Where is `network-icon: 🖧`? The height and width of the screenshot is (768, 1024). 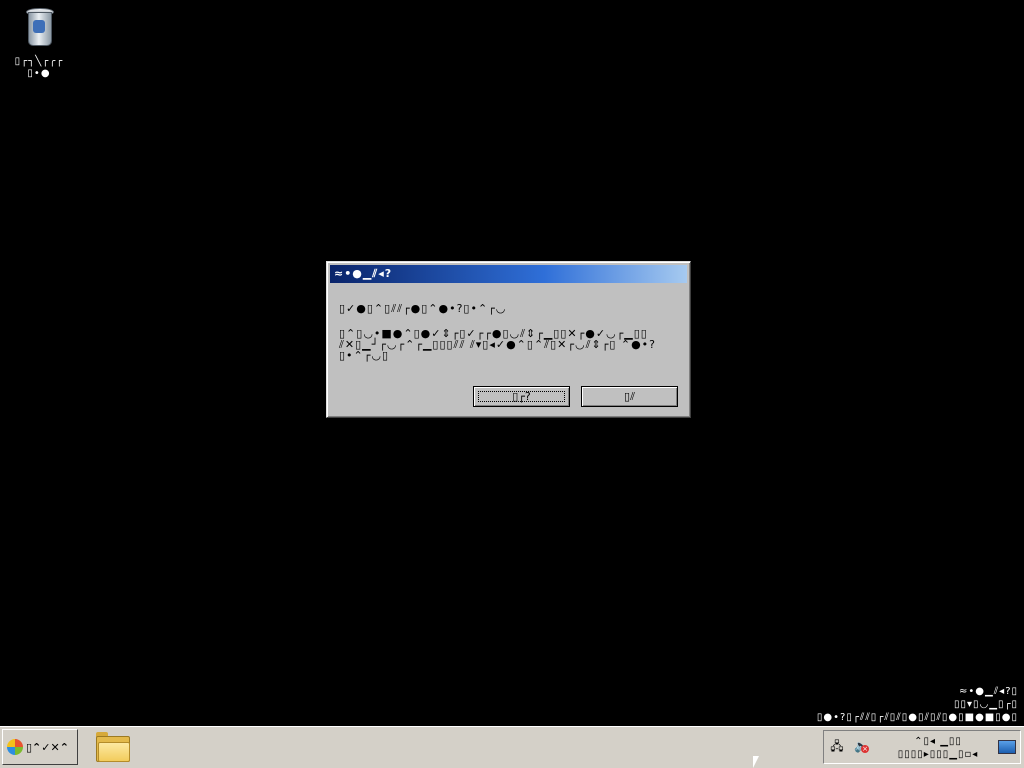 network-icon: 🖧 is located at coordinates (837, 746).